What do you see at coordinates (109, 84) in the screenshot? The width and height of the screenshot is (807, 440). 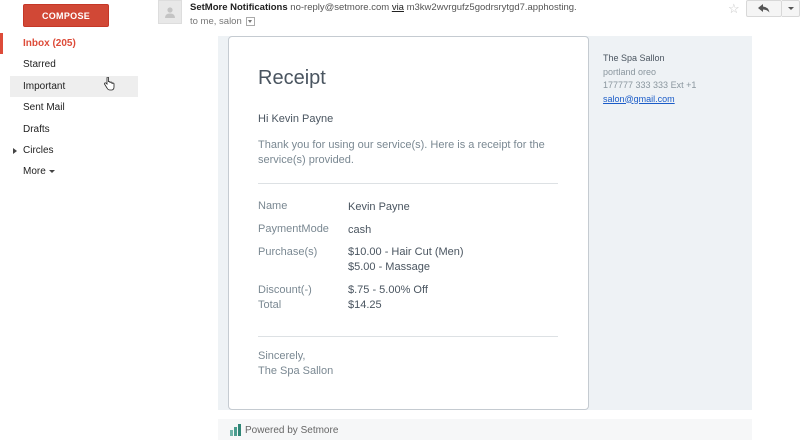 I see `hand-cursor-icon` at bounding box center [109, 84].